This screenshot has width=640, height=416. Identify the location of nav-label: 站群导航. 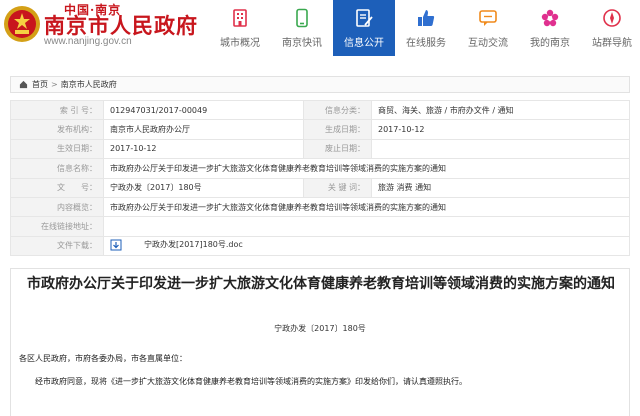
(612, 43).